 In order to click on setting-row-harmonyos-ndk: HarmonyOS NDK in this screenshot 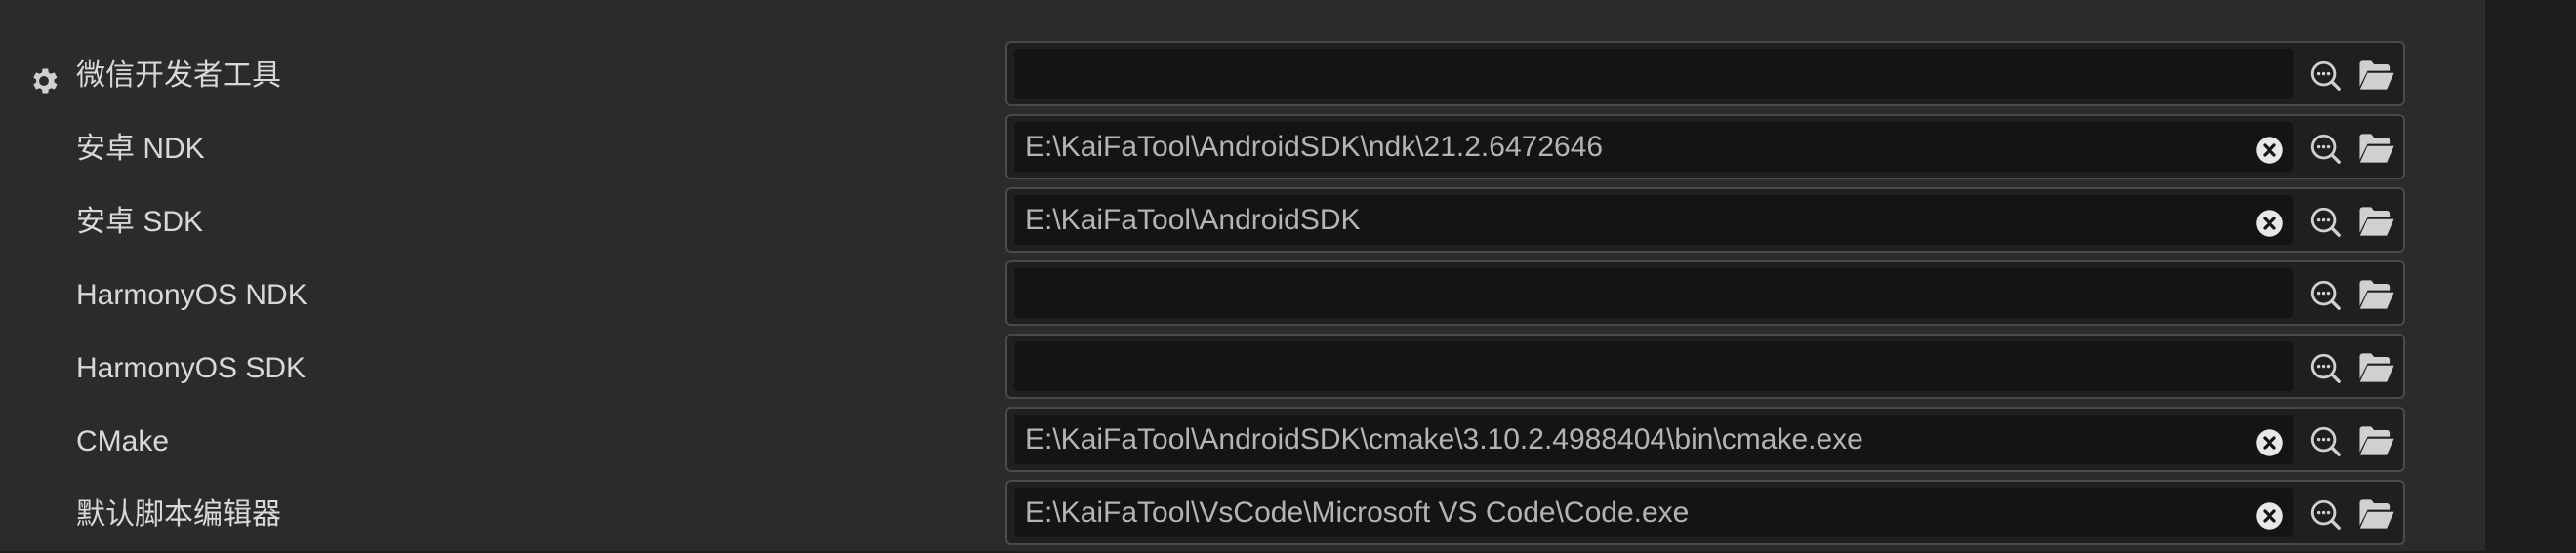, I will do `click(1242, 297)`.